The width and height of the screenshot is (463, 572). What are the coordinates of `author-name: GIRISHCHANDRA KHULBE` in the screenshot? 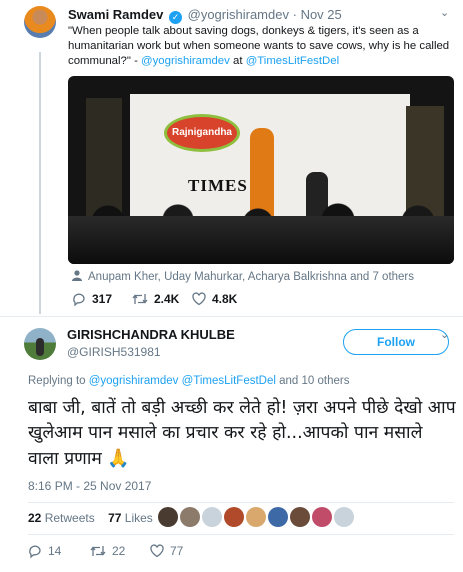 It's located at (151, 334).